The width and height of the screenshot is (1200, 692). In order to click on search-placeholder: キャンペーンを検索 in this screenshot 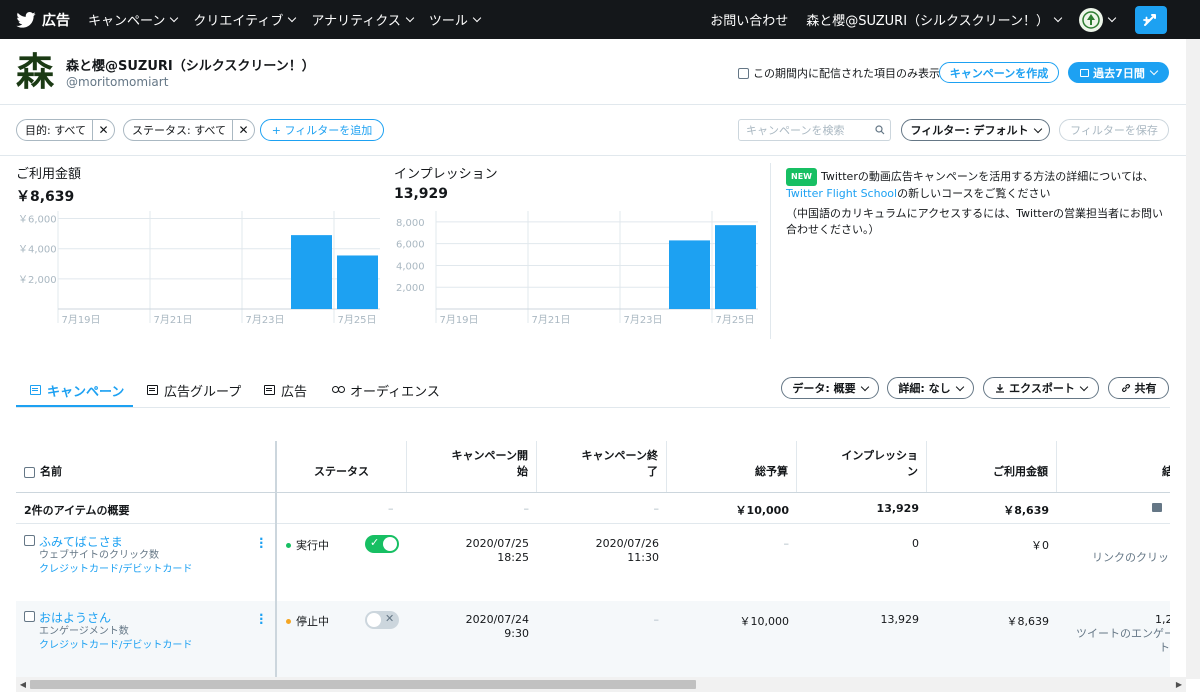, I will do `click(795, 130)`.